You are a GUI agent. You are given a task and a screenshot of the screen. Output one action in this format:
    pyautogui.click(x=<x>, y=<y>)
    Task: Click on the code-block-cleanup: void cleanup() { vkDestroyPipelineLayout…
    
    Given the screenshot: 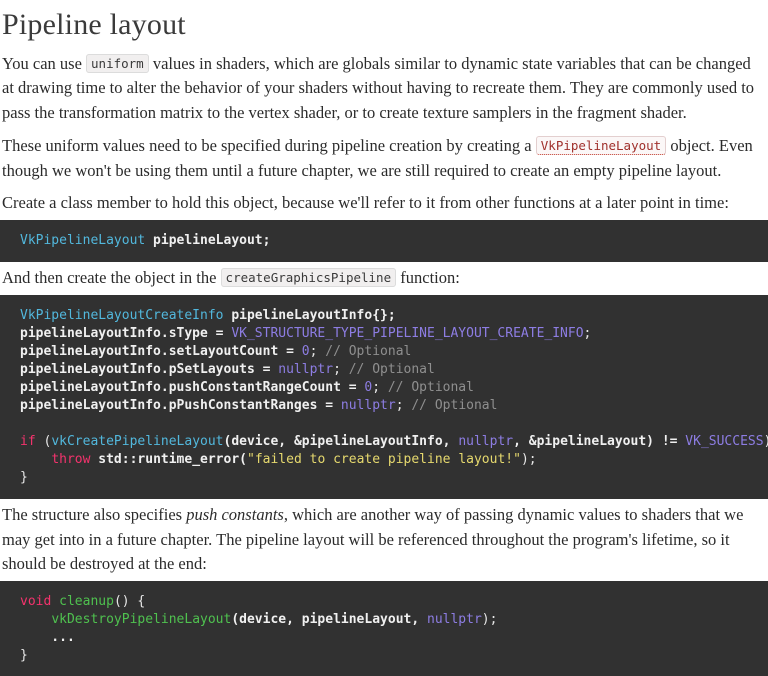 What is the action you would take?
    pyautogui.click(x=384, y=628)
    